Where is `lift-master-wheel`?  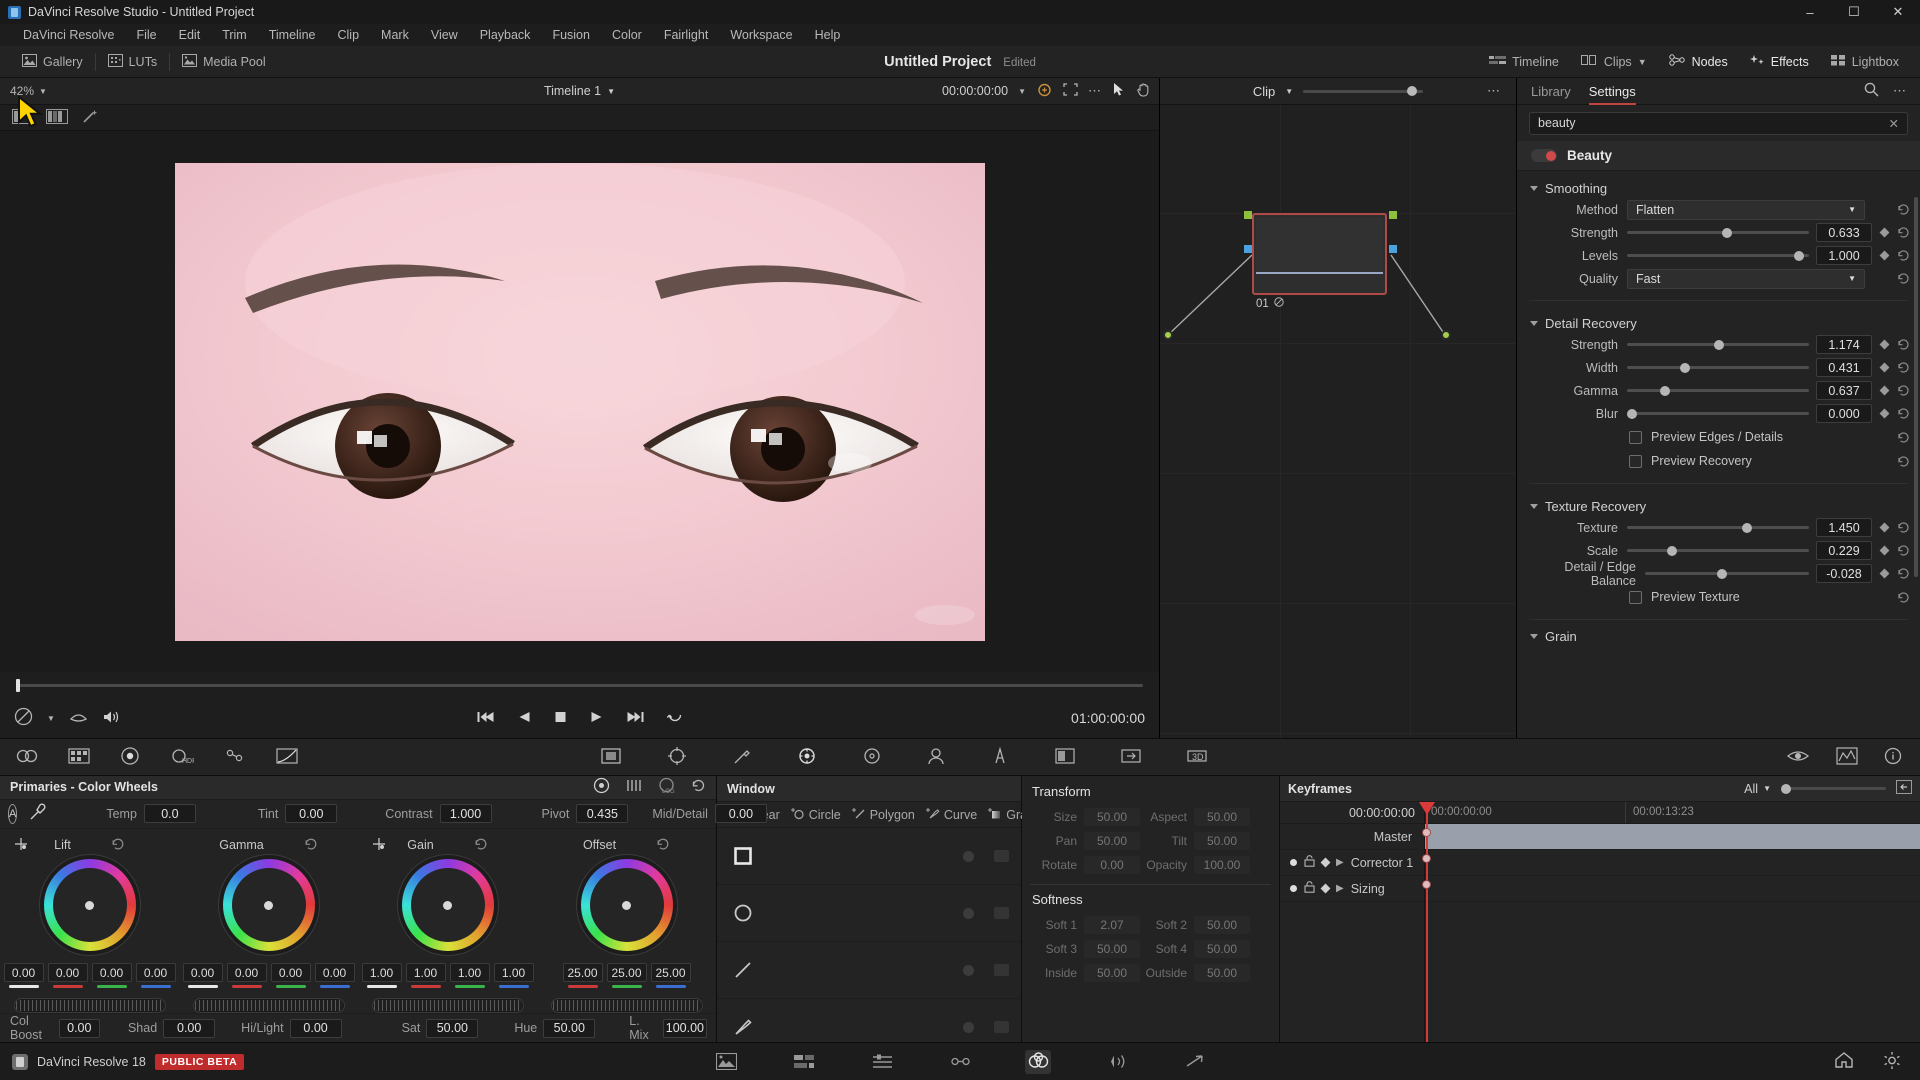 lift-master-wheel is located at coordinates (89, 1005).